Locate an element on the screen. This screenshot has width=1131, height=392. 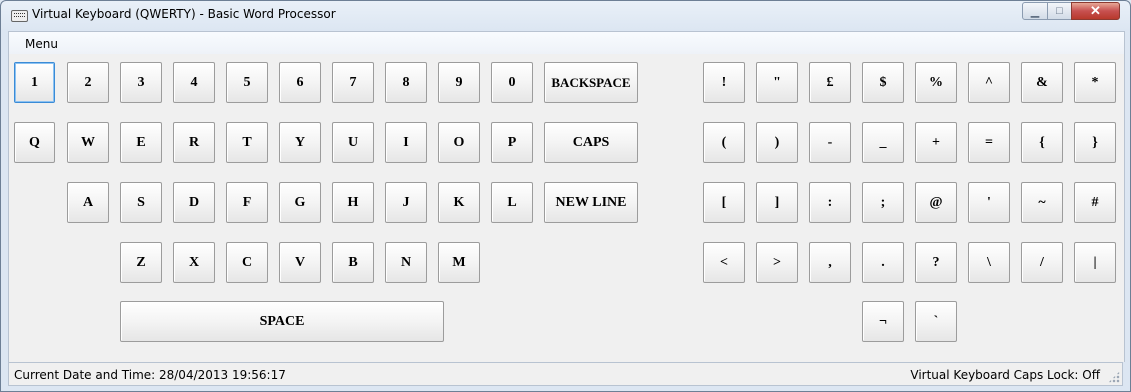
key-n: N is located at coordinates (406, 262).